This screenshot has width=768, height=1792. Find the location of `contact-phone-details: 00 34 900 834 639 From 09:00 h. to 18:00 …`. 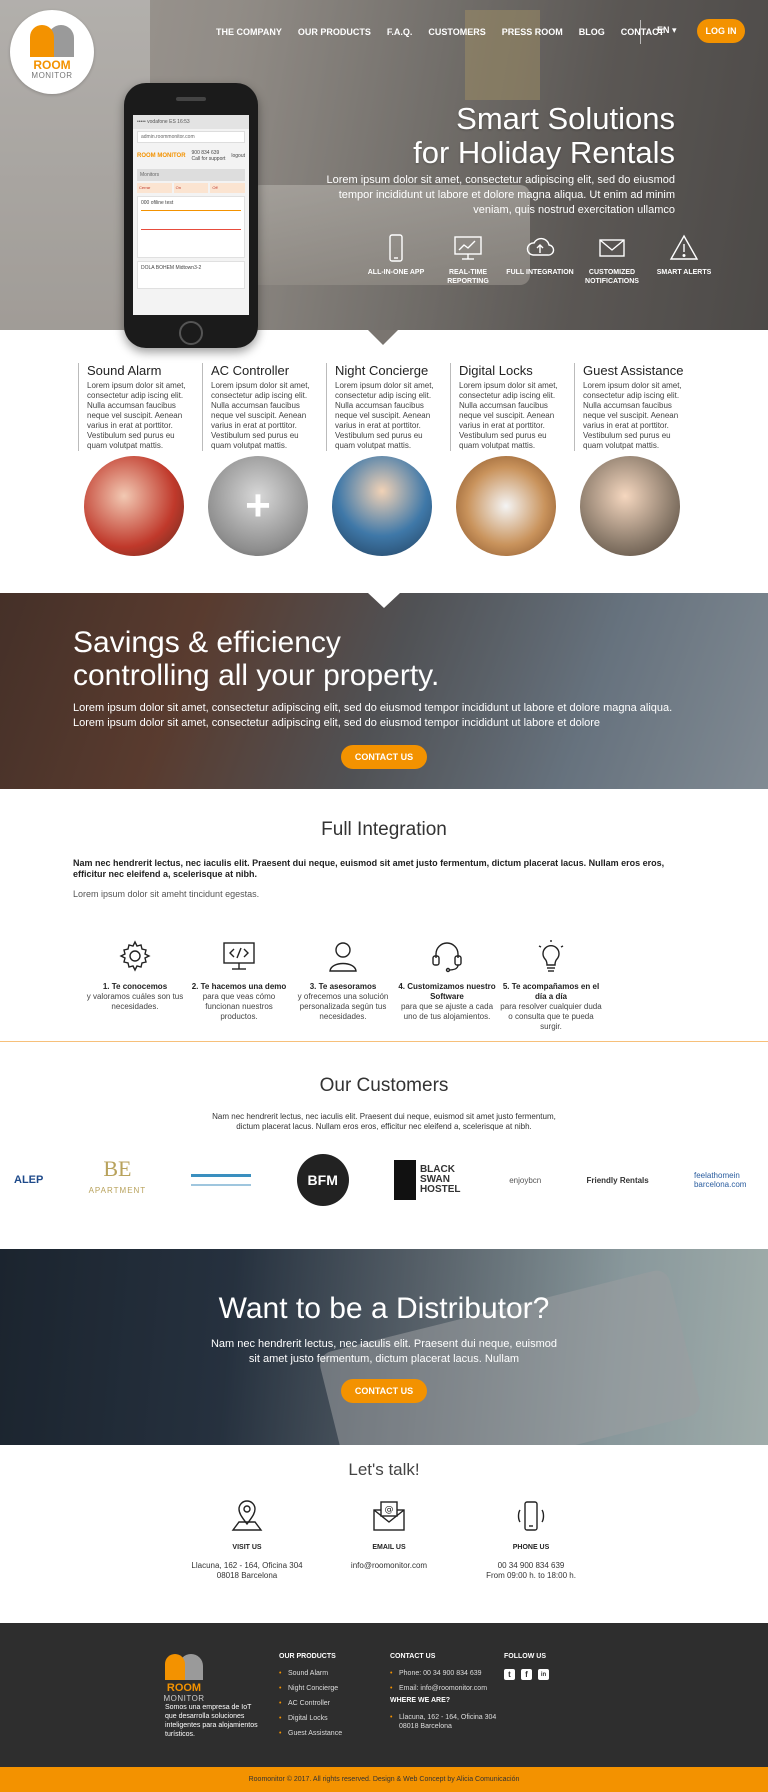

contact-phone-details: 00 34 900 834 639 From 09:00 h. to 18:00 … is located at coordinates (531, 1571).